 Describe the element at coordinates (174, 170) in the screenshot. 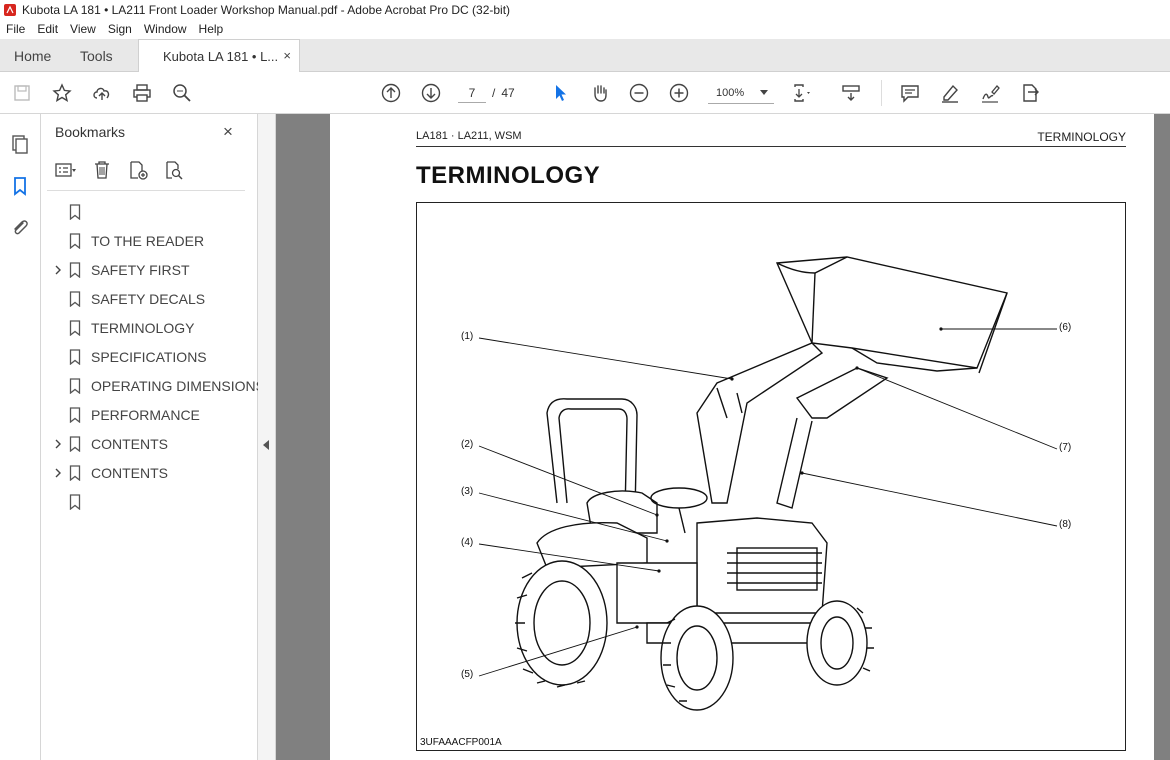

I see `find-bookmark-icon` at that location.